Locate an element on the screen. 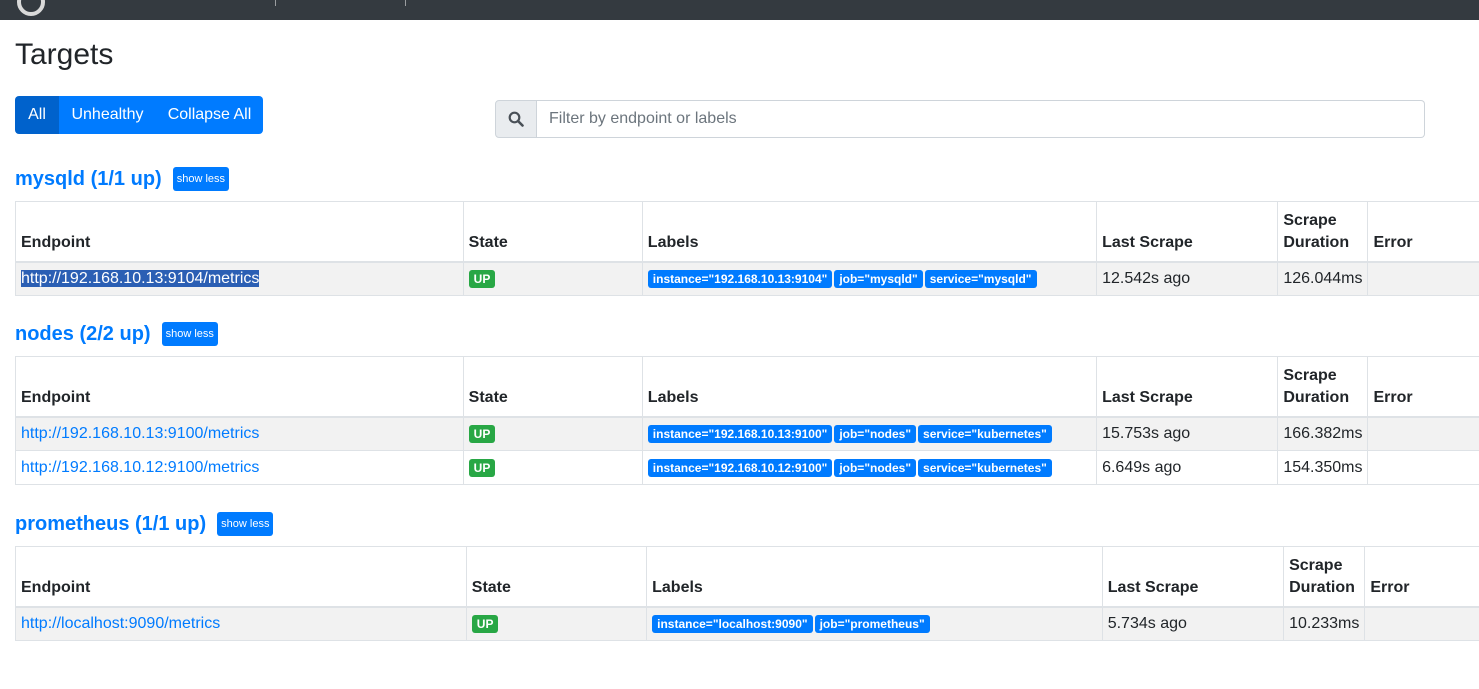  prometheus-logo-icon is located at coordinates (31, 8).